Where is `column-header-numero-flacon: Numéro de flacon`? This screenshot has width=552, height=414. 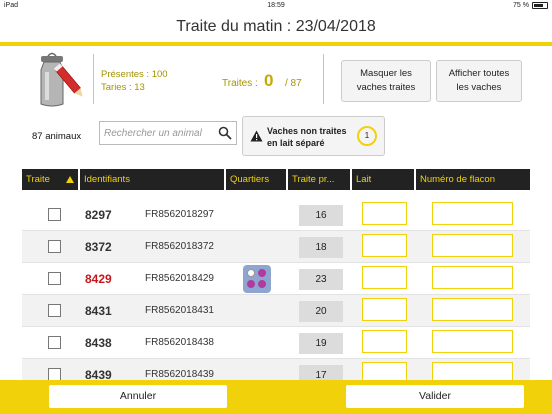
column-header-numero-flacon: Numéro de flacon is located at coordinates (473, 179).